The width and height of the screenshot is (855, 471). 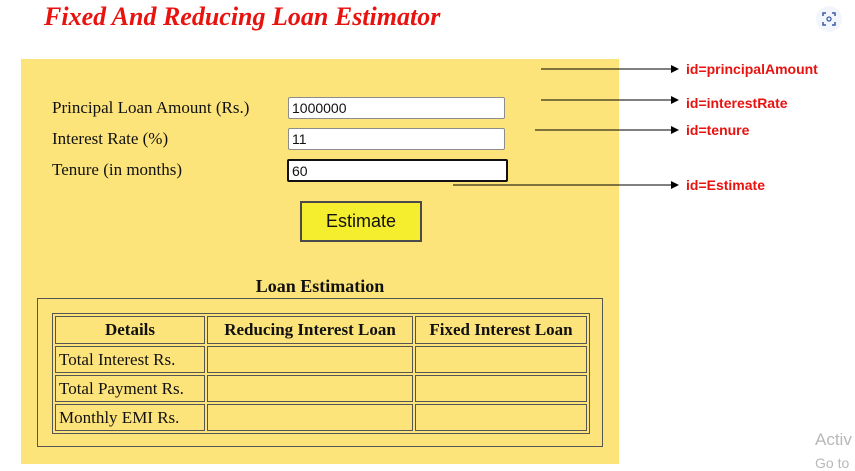 I want to click on annotation-tenure: id=tenure, so click(x=718, y=130).